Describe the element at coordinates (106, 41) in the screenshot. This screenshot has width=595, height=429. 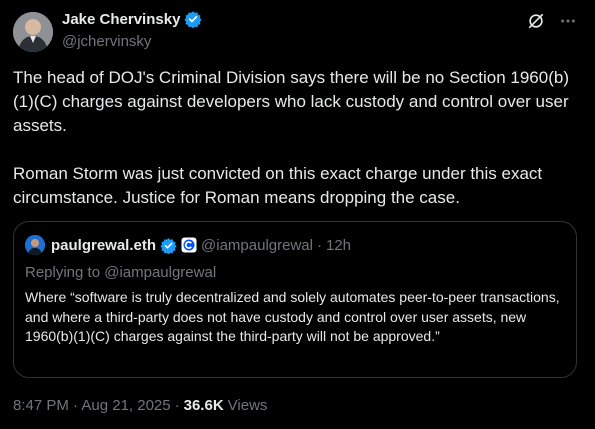
I see `author-handle: @jchervinsky` at that location.